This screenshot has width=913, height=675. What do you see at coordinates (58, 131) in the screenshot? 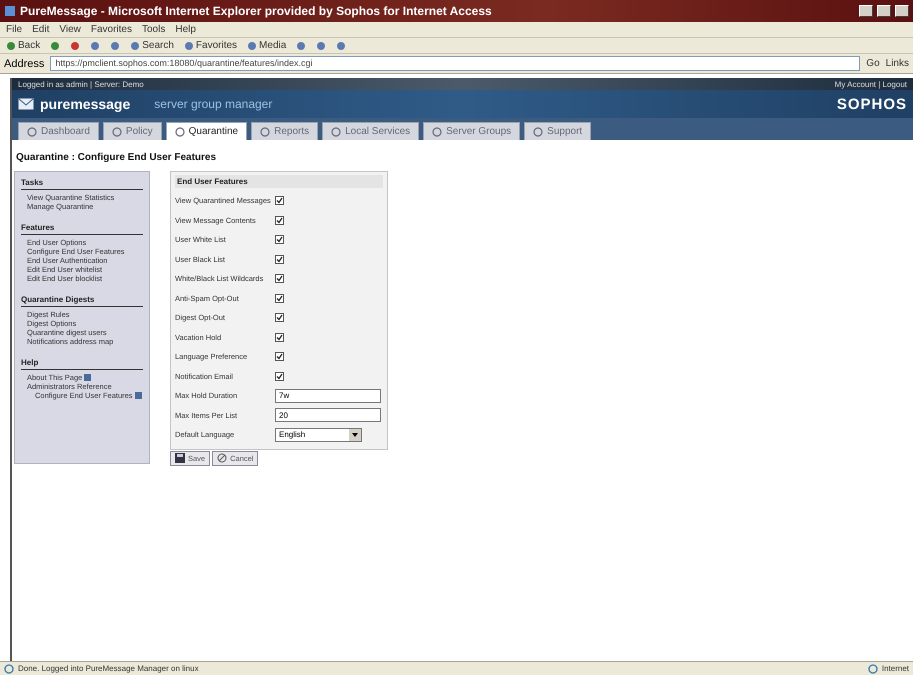
I see `tab: Dashboard` at bounding box center [58, 131].